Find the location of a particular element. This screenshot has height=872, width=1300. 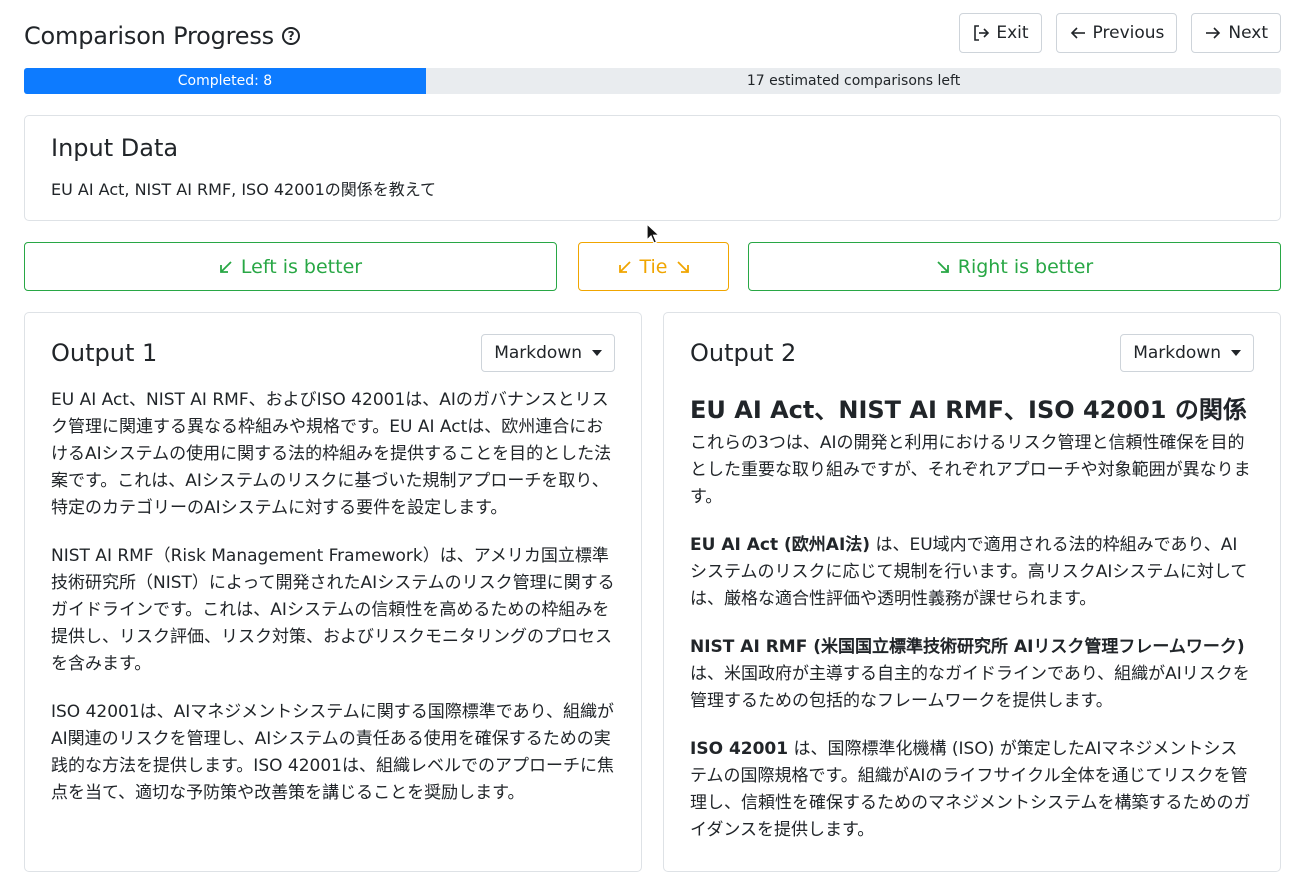

progress-remaining: 17 estimated comparisons left is located at coordinates (853, 81).